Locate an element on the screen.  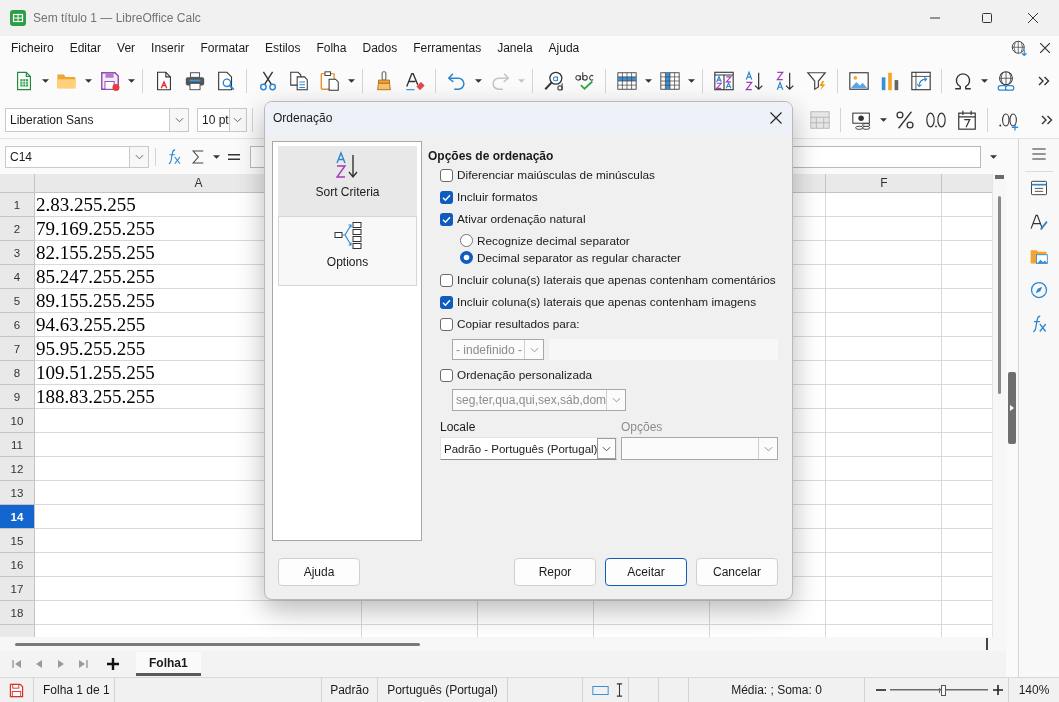
spellcheck-icon is located at coordinates (584, 81).